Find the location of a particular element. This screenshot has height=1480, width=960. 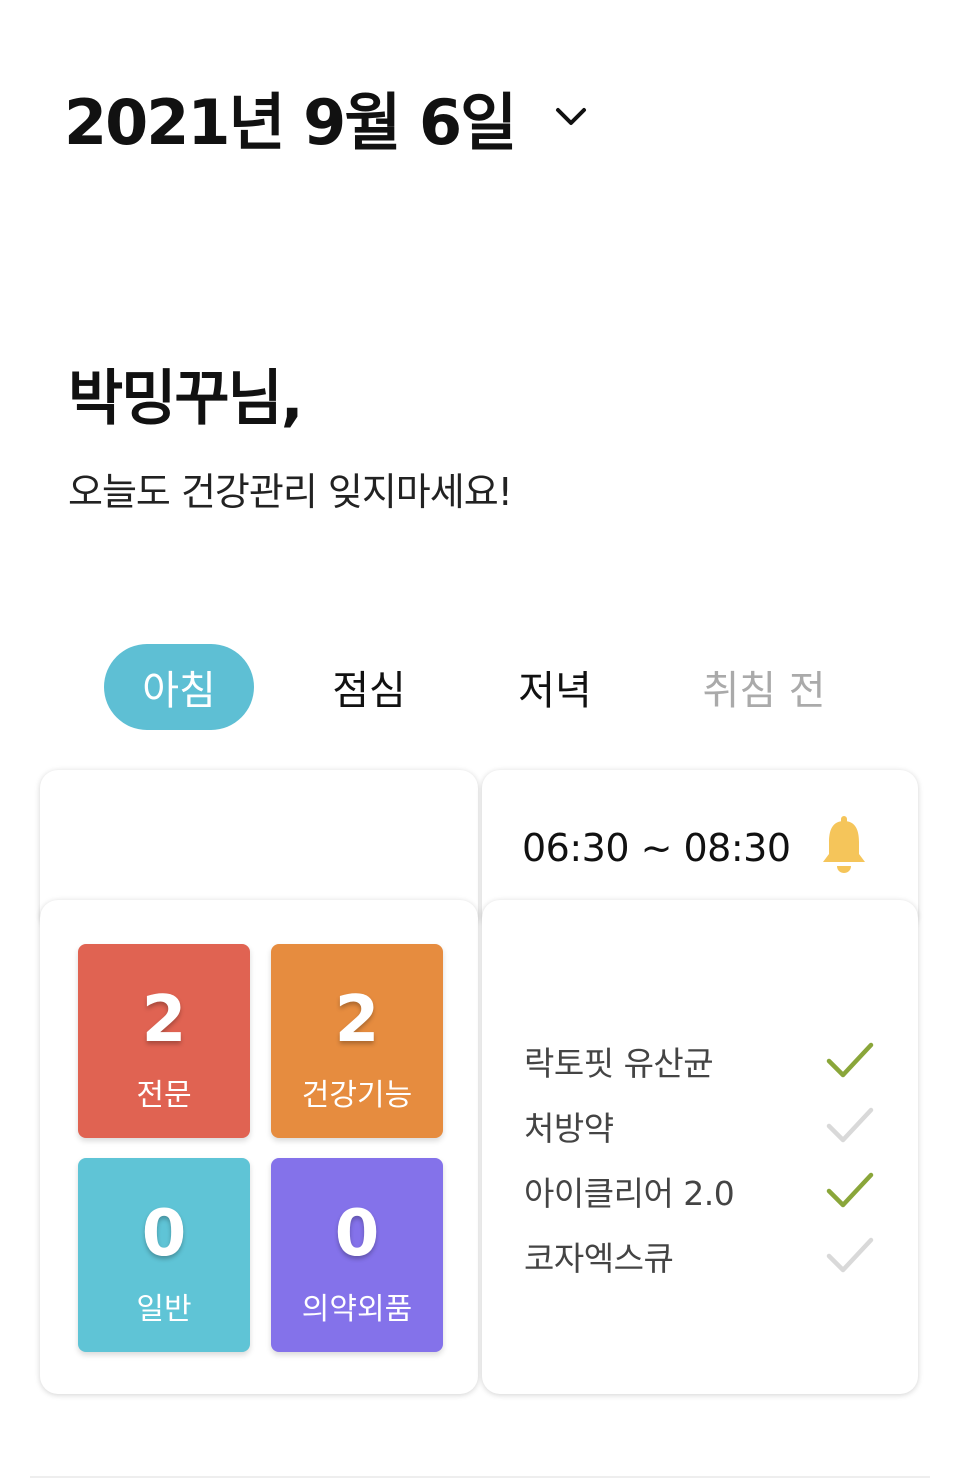

category-tile-health-functional: 2 건강기능 is located at coordinates (357, 1041).